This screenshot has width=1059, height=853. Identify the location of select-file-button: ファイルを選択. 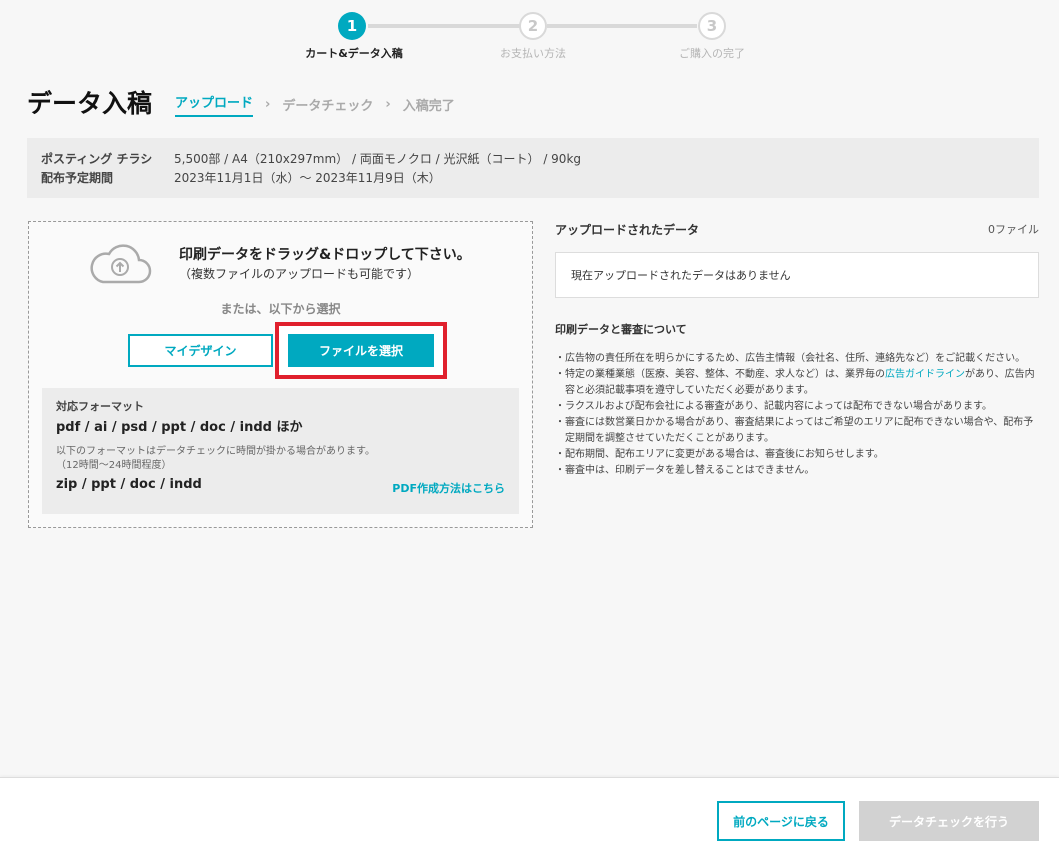
(361, 350).